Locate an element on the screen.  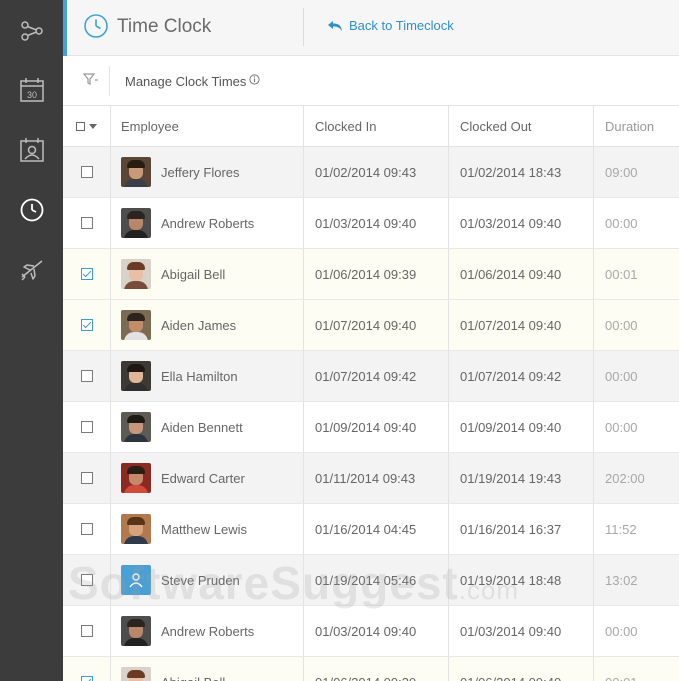
clocked-out-cell: 01/07/2014 09:40 is located at coordinates (521, 325).